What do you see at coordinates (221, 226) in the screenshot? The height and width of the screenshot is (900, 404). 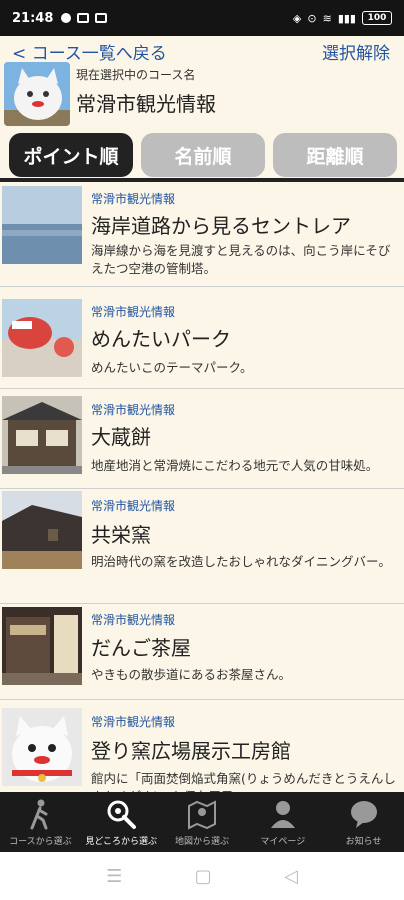 I see `spot-title: 海岸道路から見るセントレア` at bounding box center [221, 226].